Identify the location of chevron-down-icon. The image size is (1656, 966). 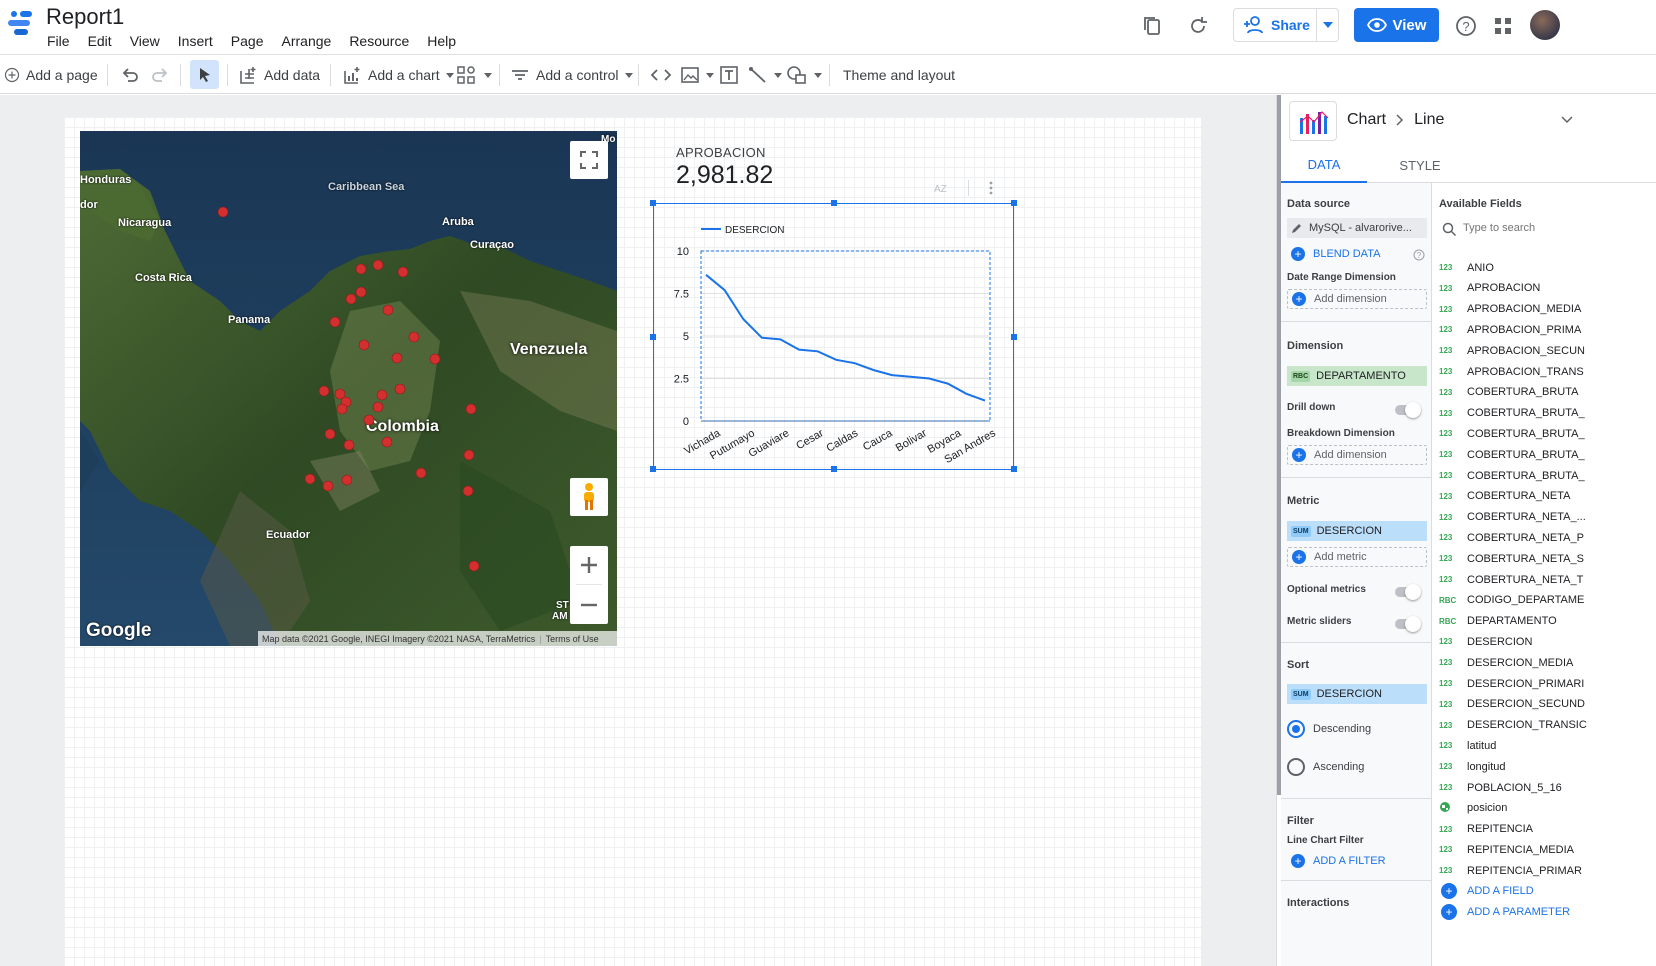
(1567, 120).